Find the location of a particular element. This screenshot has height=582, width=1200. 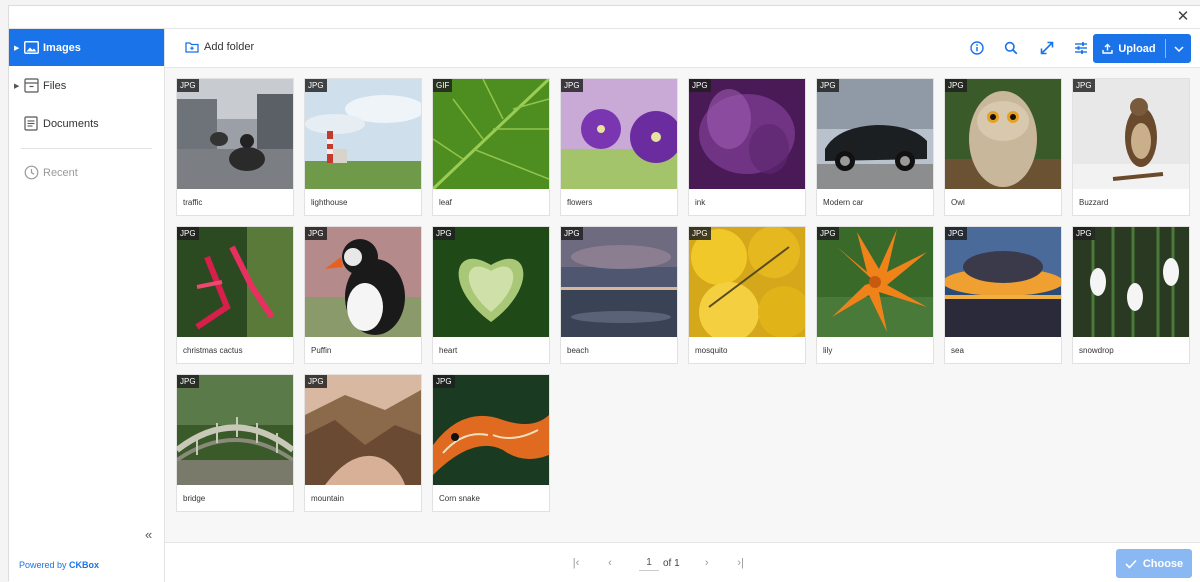

asset-card: JPG mountain is located at coordinates (363, 443).